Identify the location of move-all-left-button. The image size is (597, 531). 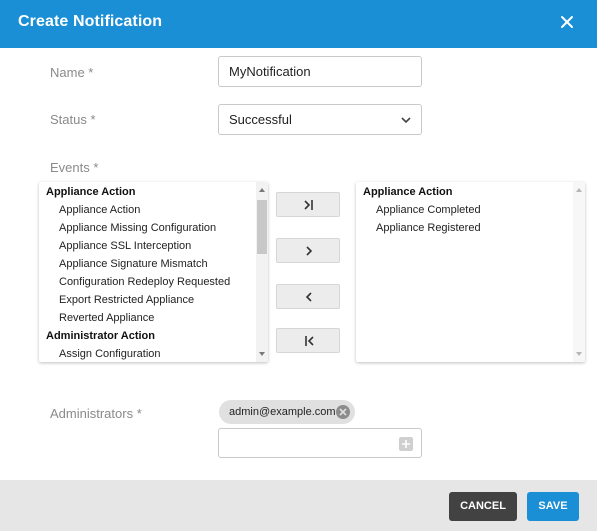
(308, 340).